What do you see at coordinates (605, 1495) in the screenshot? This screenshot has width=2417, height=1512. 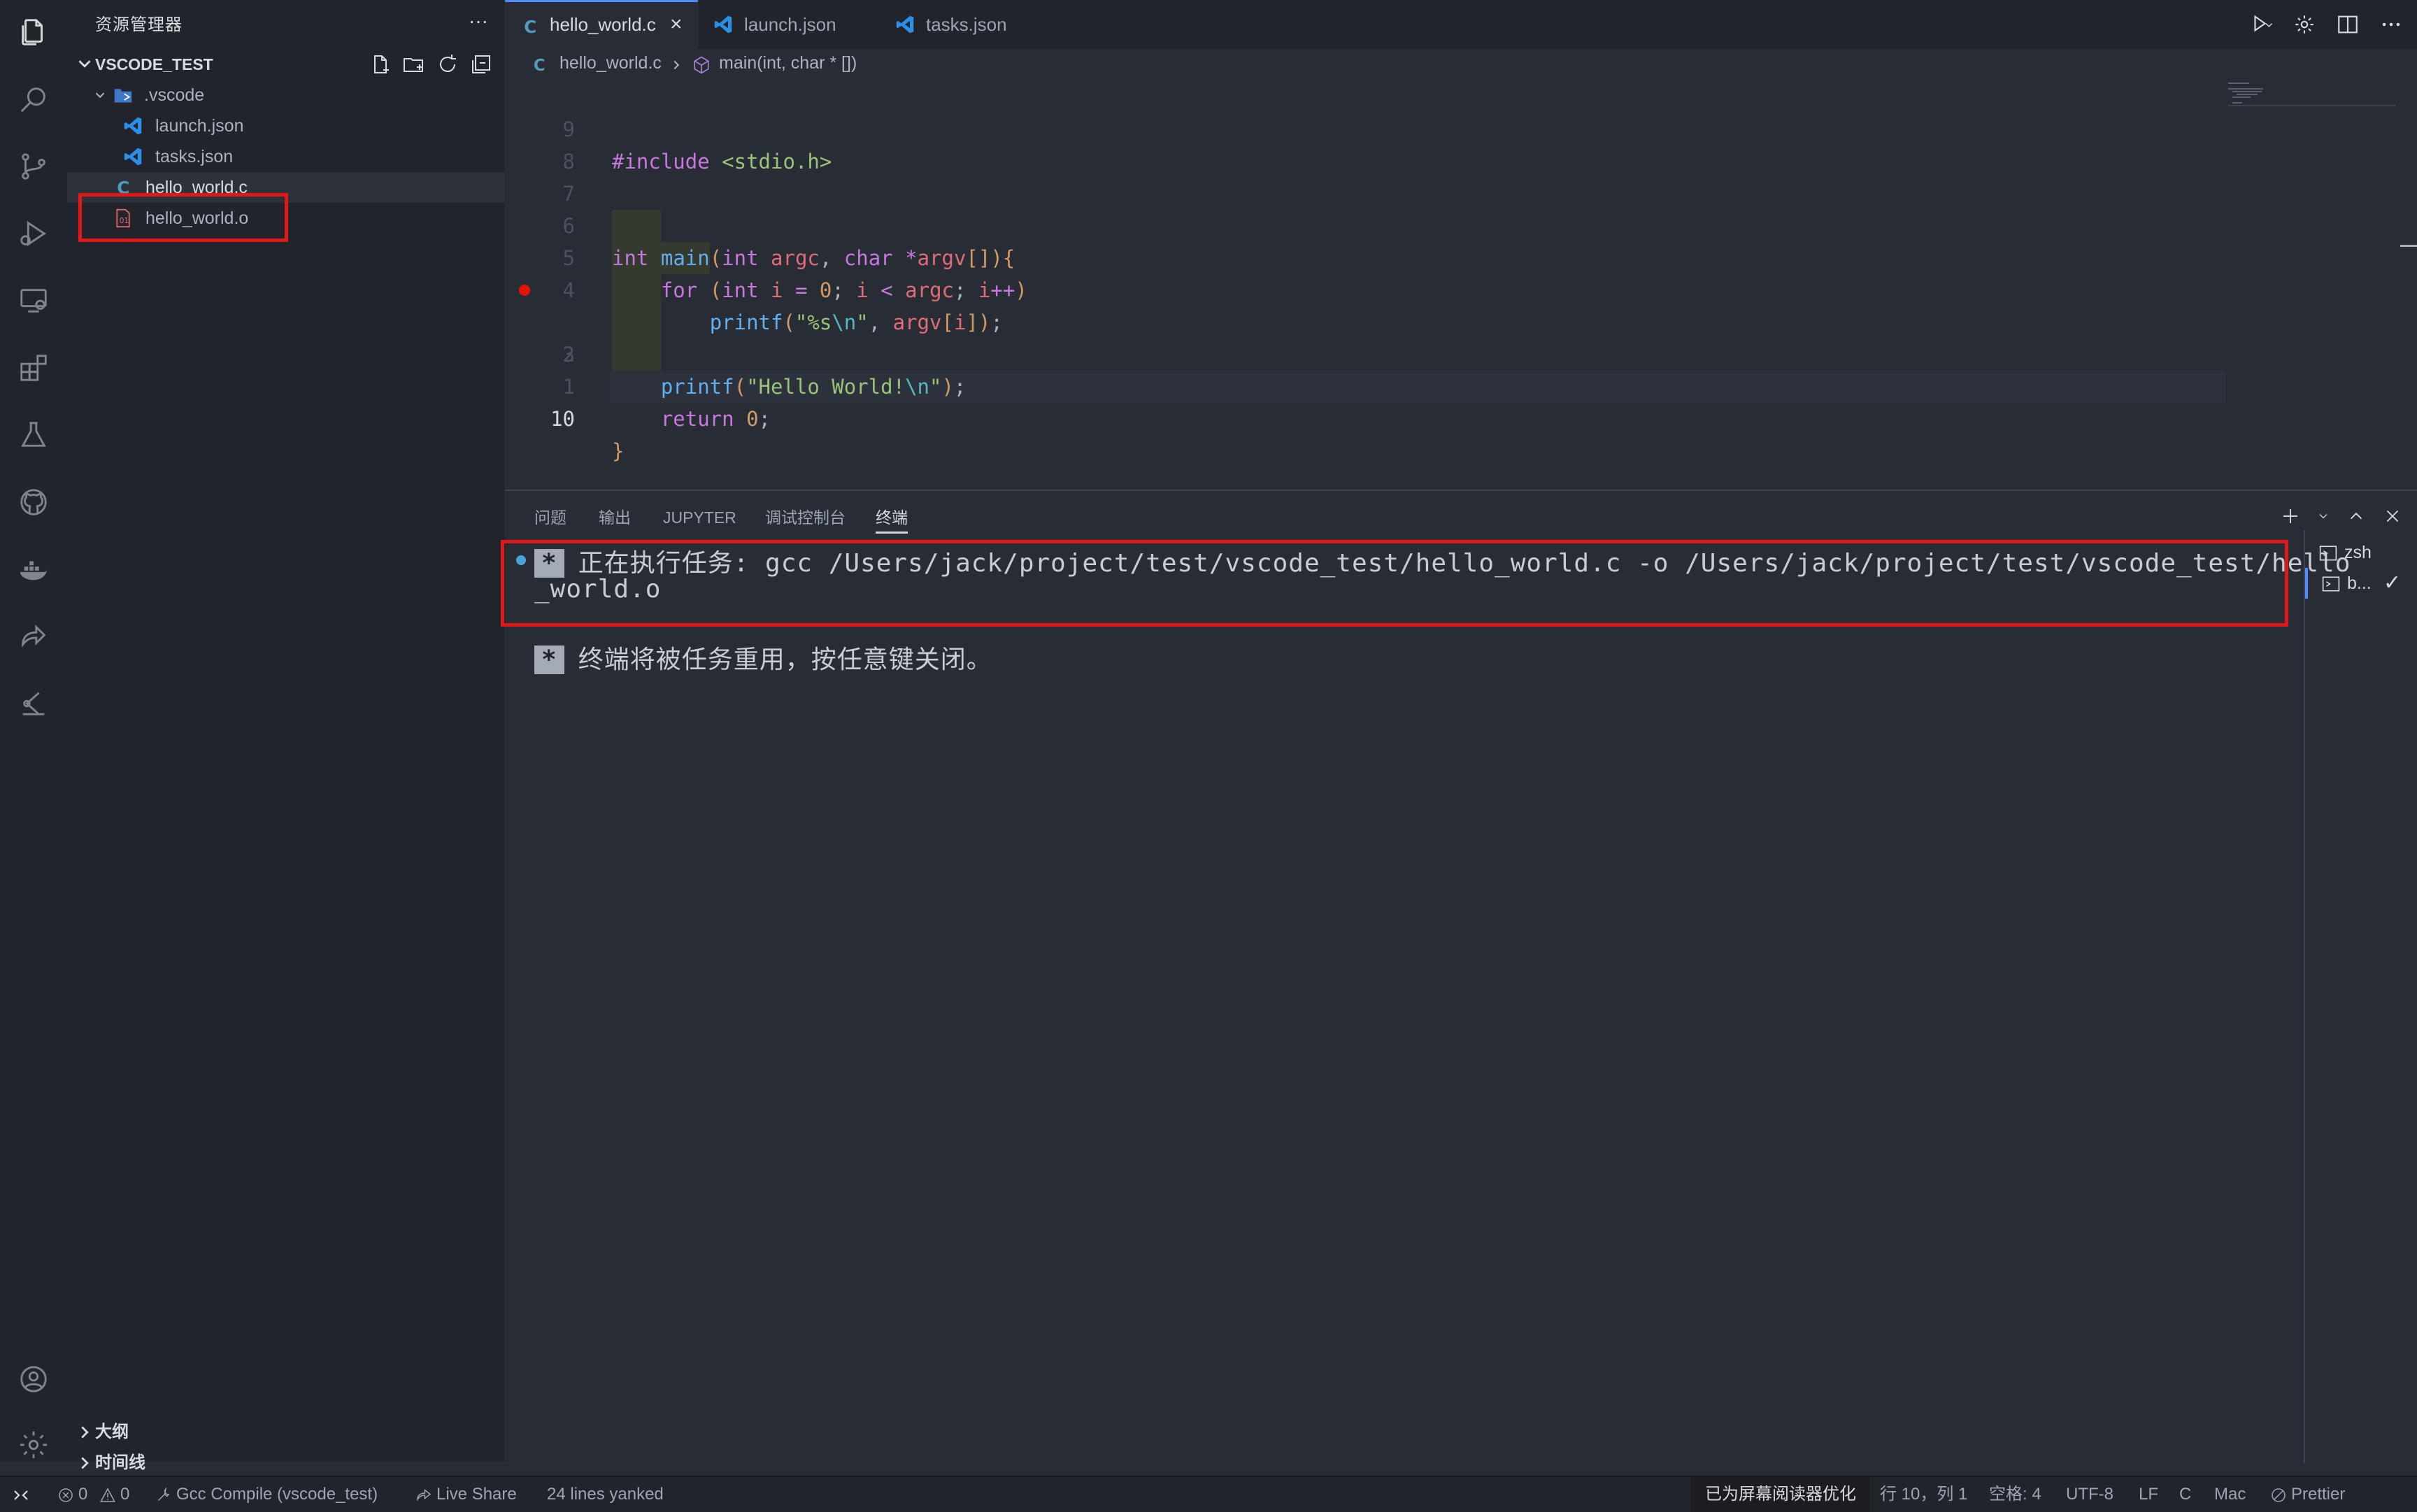 I see `status-message: 24 lines yanked` at bounding box center [605, 1495].